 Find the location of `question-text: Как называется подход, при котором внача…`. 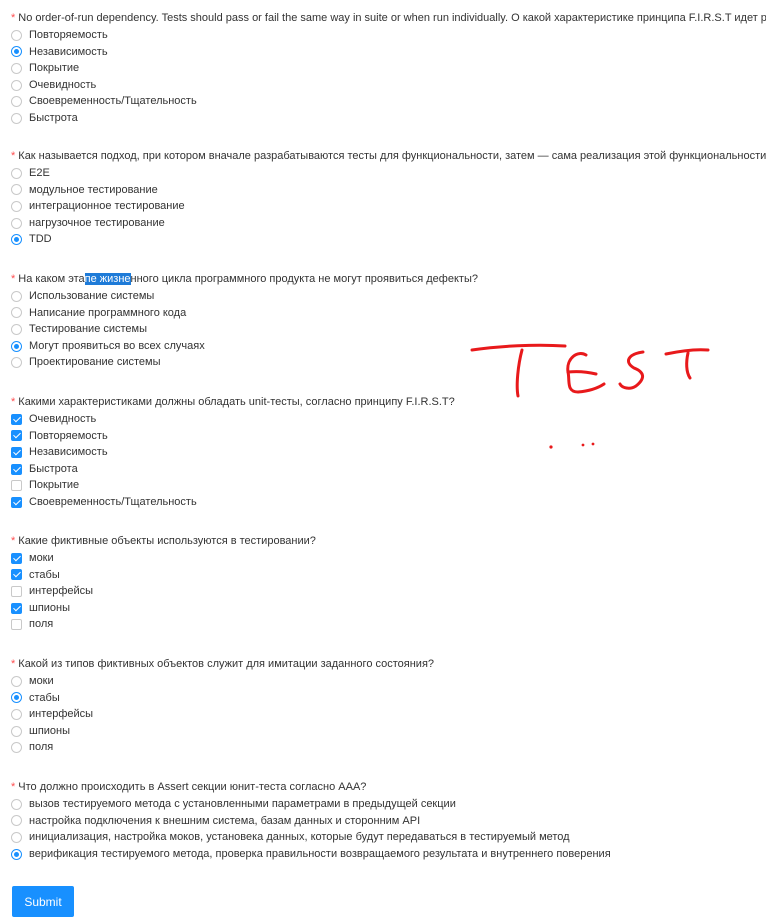

question-text: Как называется подход, при котором внача… is located at coordinates (392, 156).